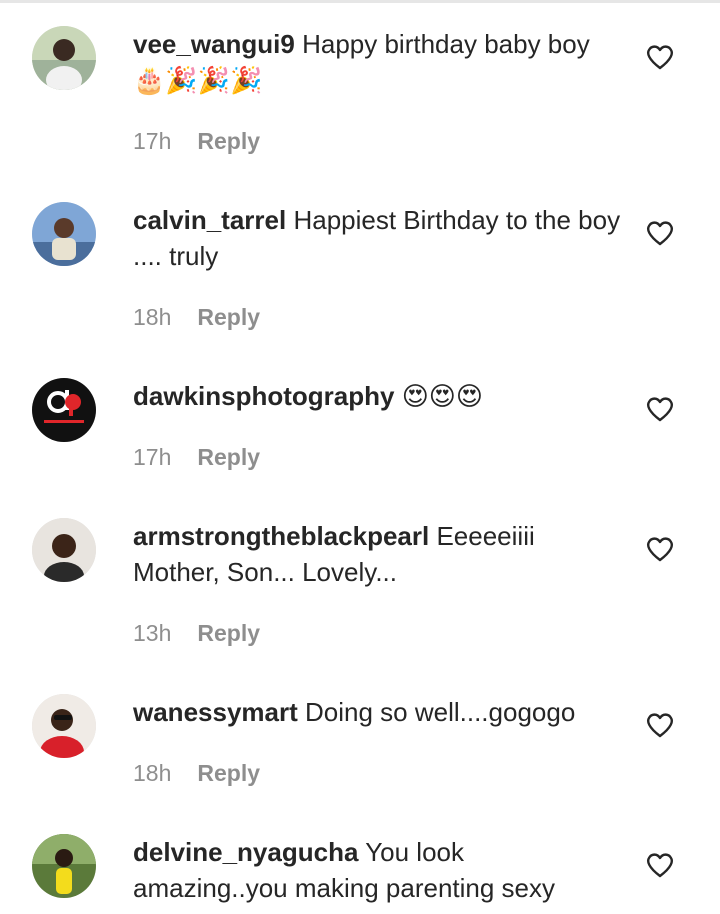 This screenshot has height=914, width=720. Describe the element at coordinates (442, 397) in the screenshot. I see `comment-emoji: 😍😍😍` at that location.